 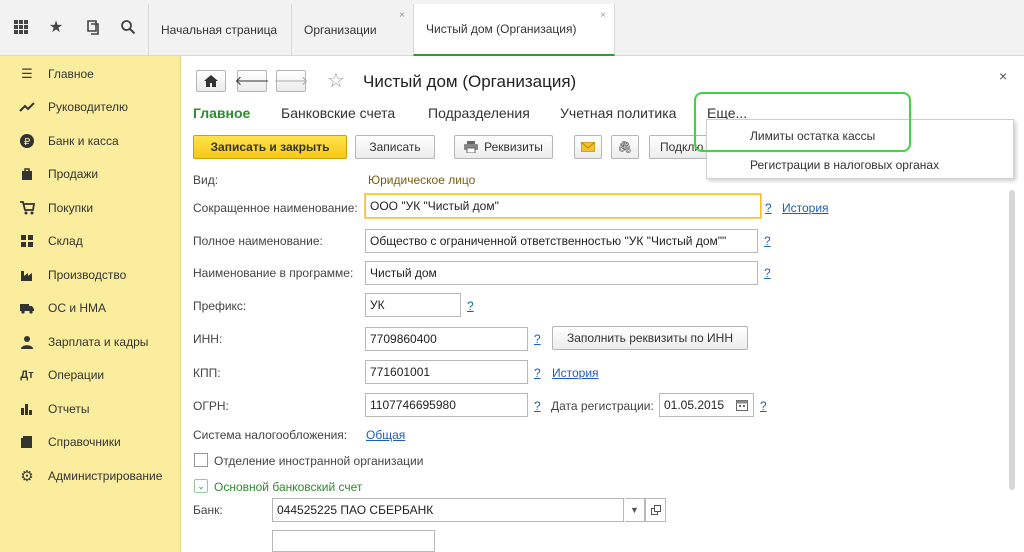 I want to click on printer-icon, so click(x=471, y=147).